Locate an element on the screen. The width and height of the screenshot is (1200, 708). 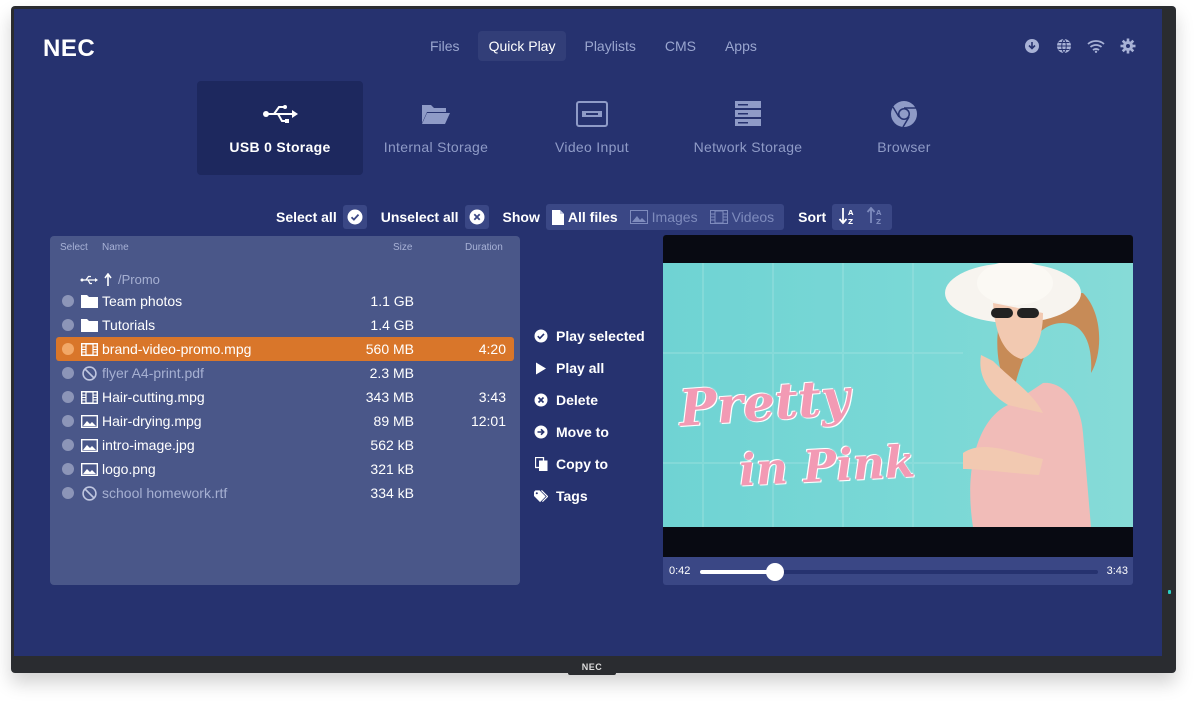
tab-playlists: Playlists is located at coordinates (609, 46).